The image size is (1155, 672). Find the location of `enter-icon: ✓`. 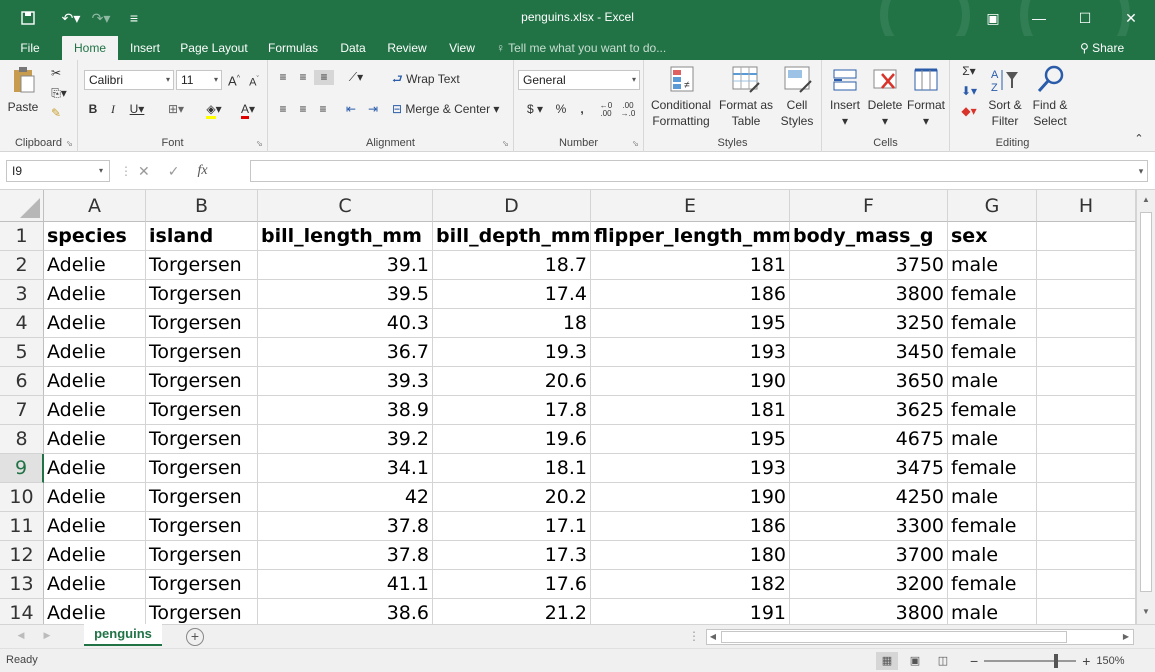

enter-icon: ✓ is located at coordinates (174, 171).